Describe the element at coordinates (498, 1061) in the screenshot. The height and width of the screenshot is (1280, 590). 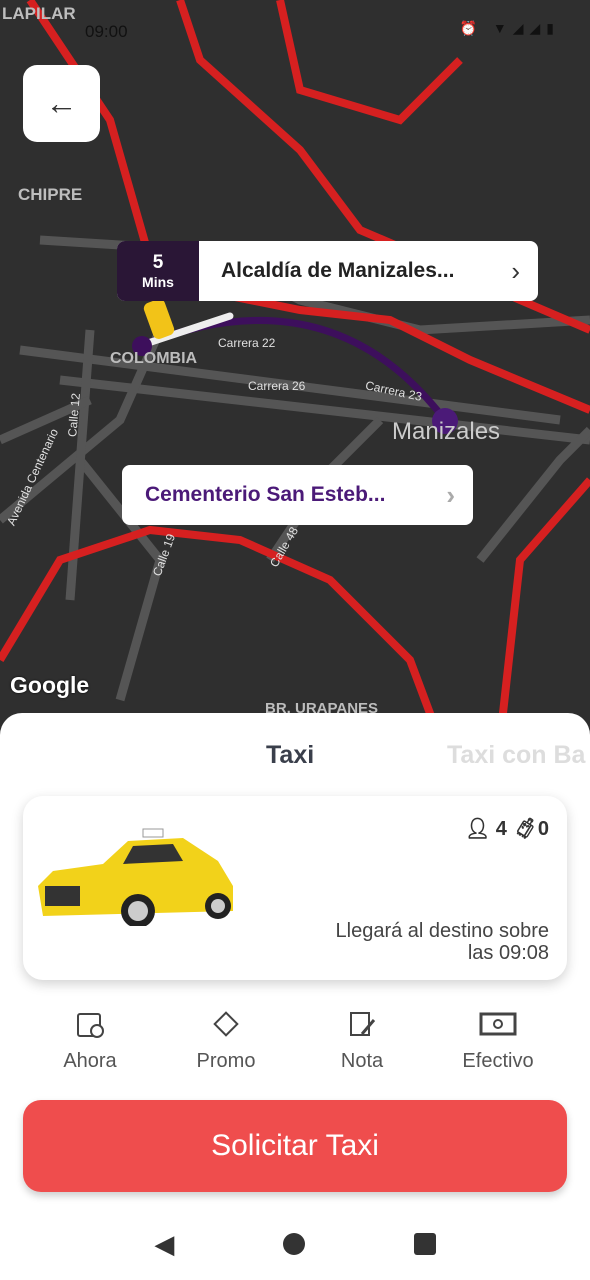
I see `option-label: Efectivo` at that location.